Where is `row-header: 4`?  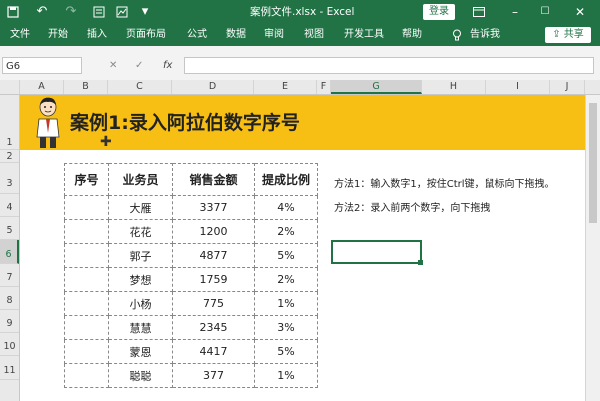
row-header: 4 is located at coordinates (9, 205).